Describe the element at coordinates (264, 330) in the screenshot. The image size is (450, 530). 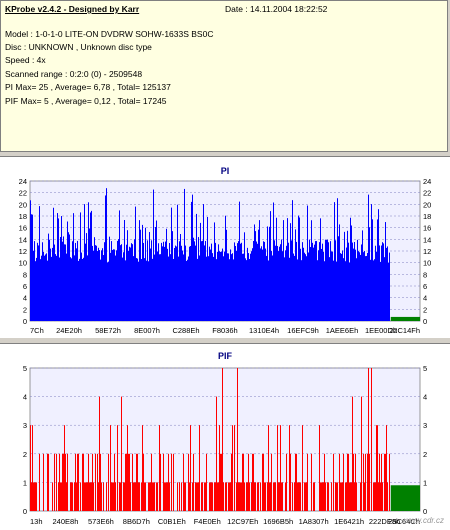
I see `x-tick-label: 1310E4h` at that location.